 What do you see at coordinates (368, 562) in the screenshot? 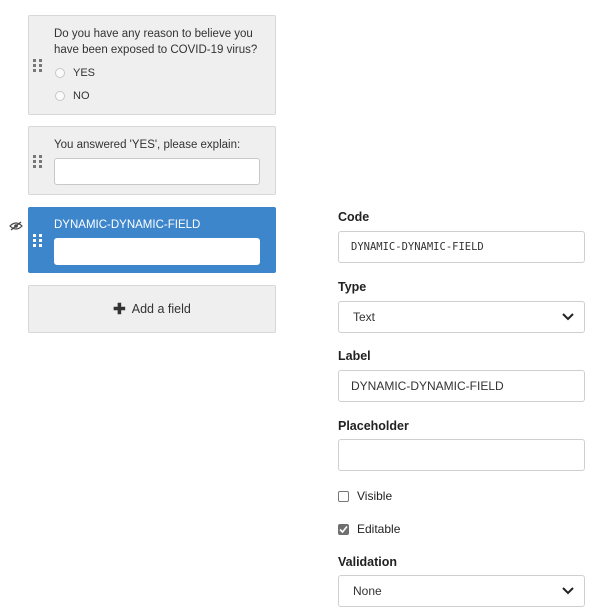
I see `validation-label: Validation` at bounding box center [368, 562].